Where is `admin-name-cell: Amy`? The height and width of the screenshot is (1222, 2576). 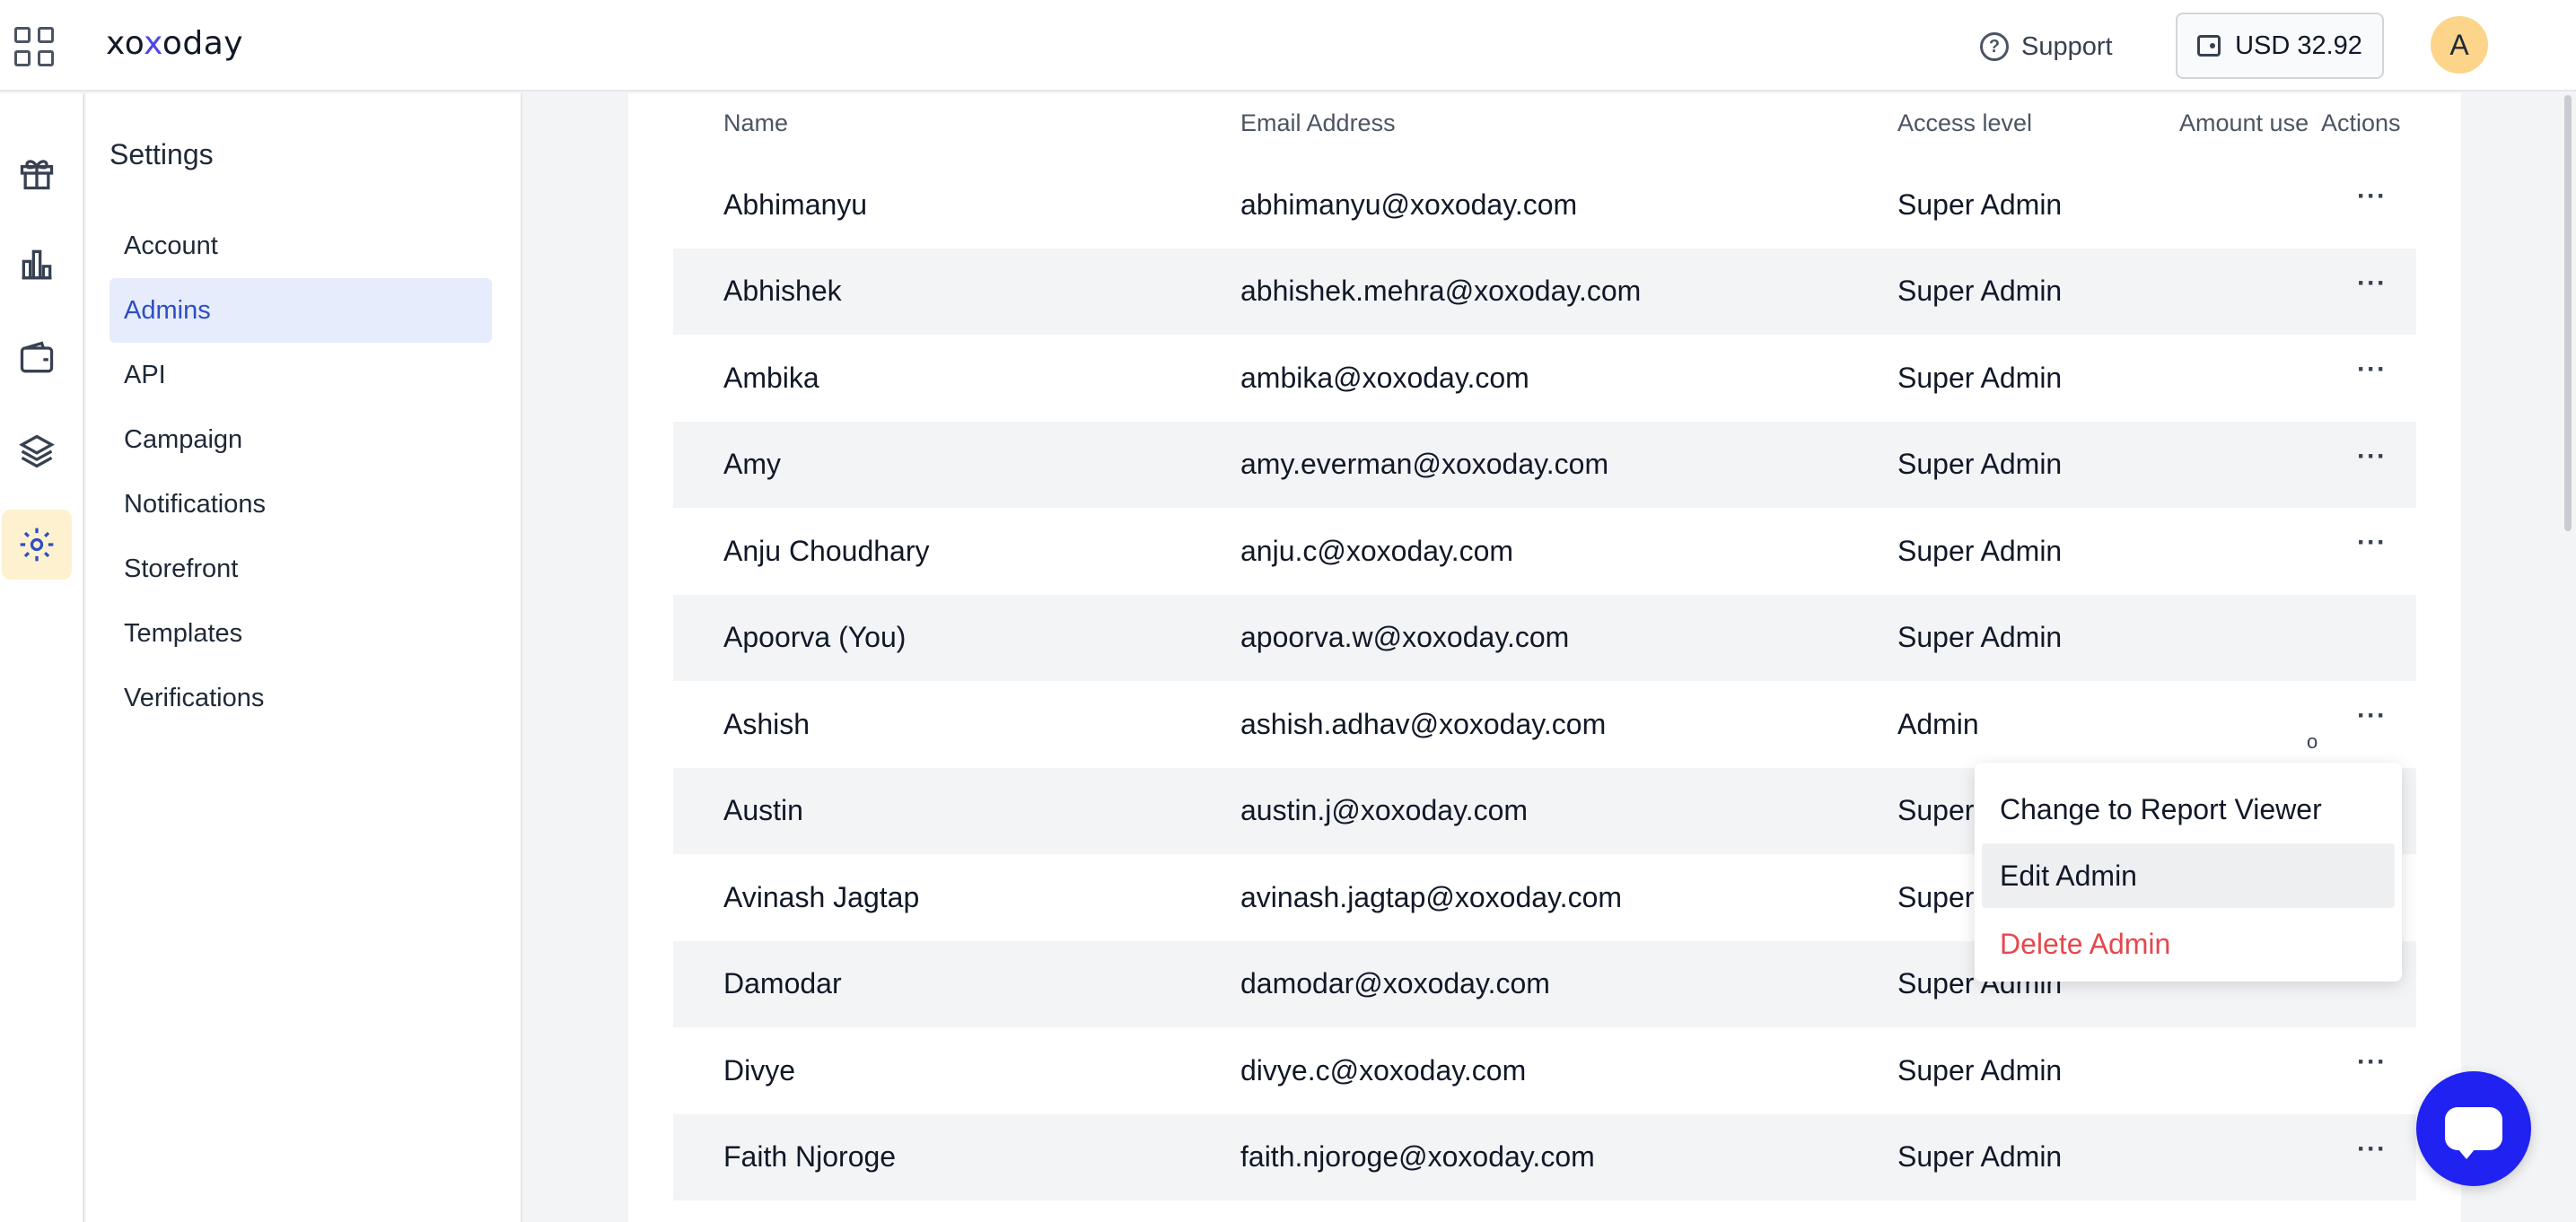
admin-name-cell: Amy is located at coordinates (752, 464).